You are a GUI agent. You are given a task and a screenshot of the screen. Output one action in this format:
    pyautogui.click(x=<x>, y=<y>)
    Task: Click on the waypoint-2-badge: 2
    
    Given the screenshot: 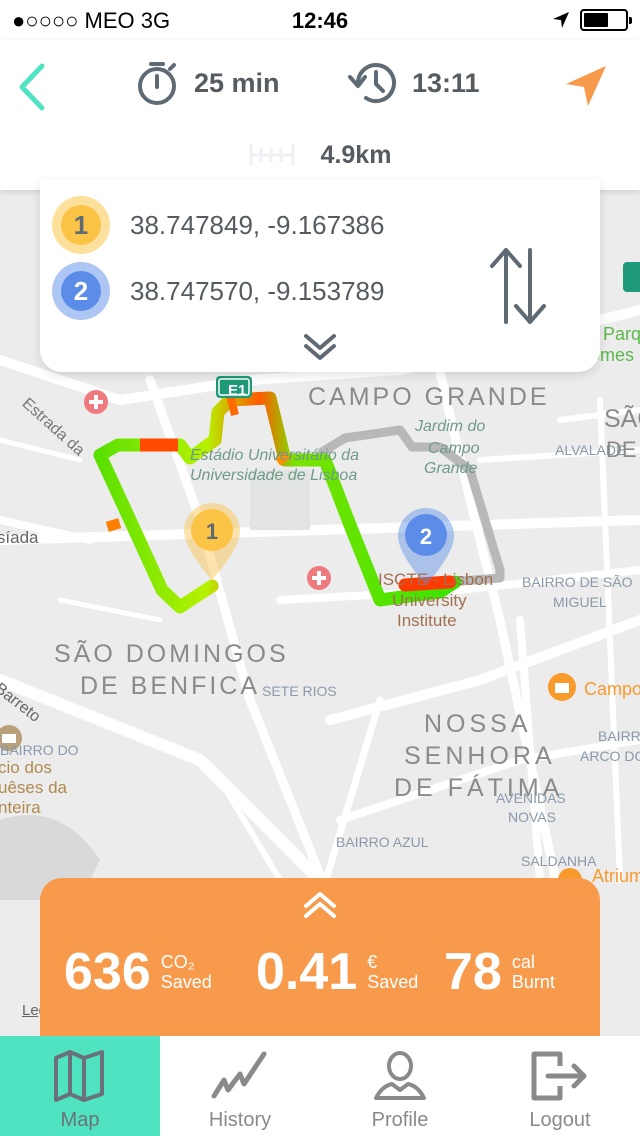 What is the action you would take?
    pyautogui.click(x=81, y=291)
    